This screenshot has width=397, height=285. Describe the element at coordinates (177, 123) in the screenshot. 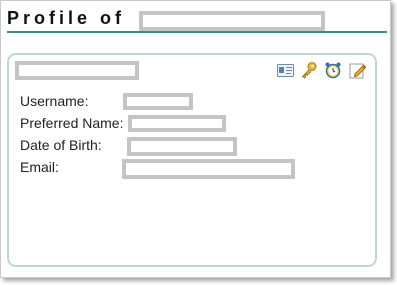

I see `redacted-preferred-name-value` at that location.